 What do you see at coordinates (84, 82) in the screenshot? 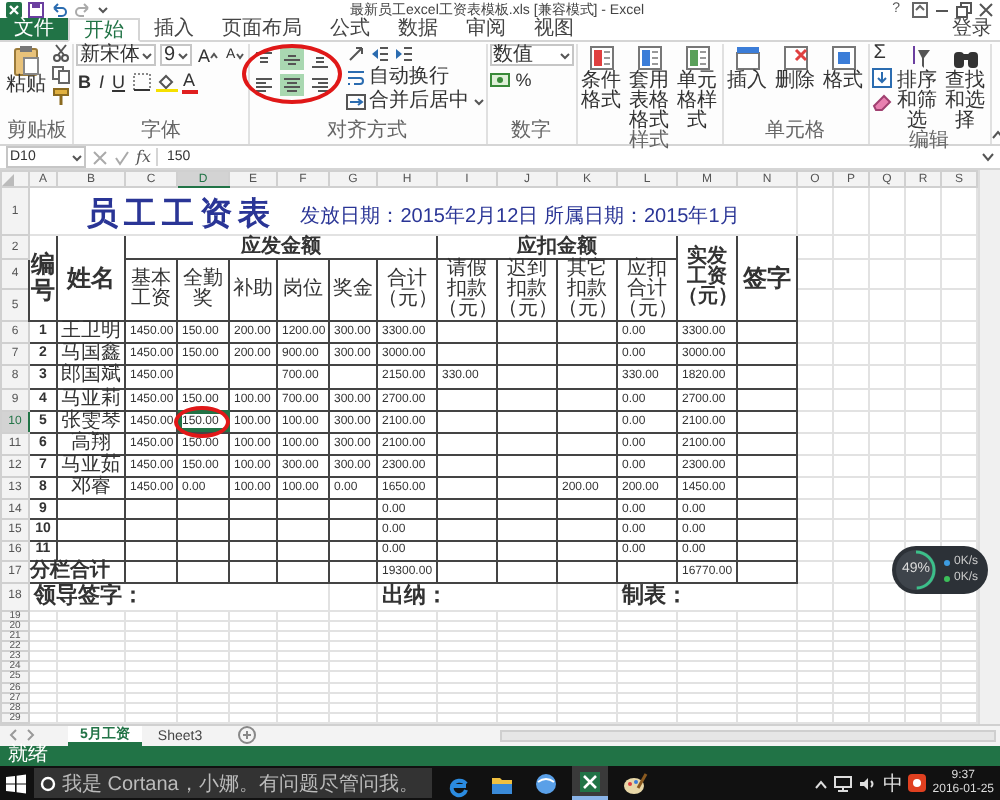
I see `bold-button: B` at bounding box center [84, 82].